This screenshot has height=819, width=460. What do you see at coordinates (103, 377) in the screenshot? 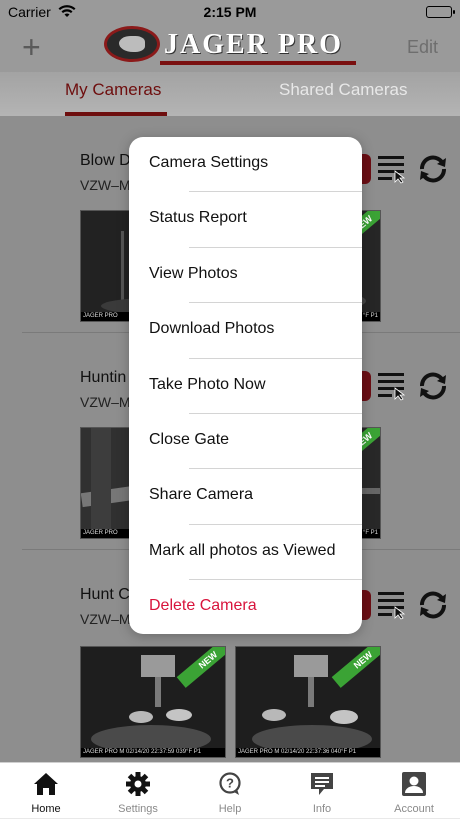
I see `camera-name: Huntin` at bounding box center [103, 377].